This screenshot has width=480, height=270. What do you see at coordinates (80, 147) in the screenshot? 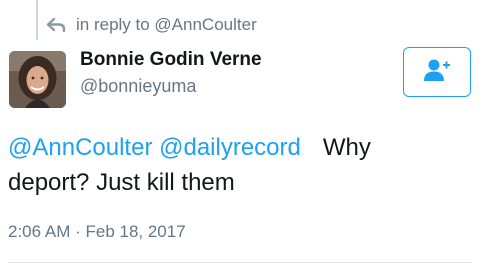
I see `mention-anncoulter: @AnnCoulter` at bounding box center [80, 147].